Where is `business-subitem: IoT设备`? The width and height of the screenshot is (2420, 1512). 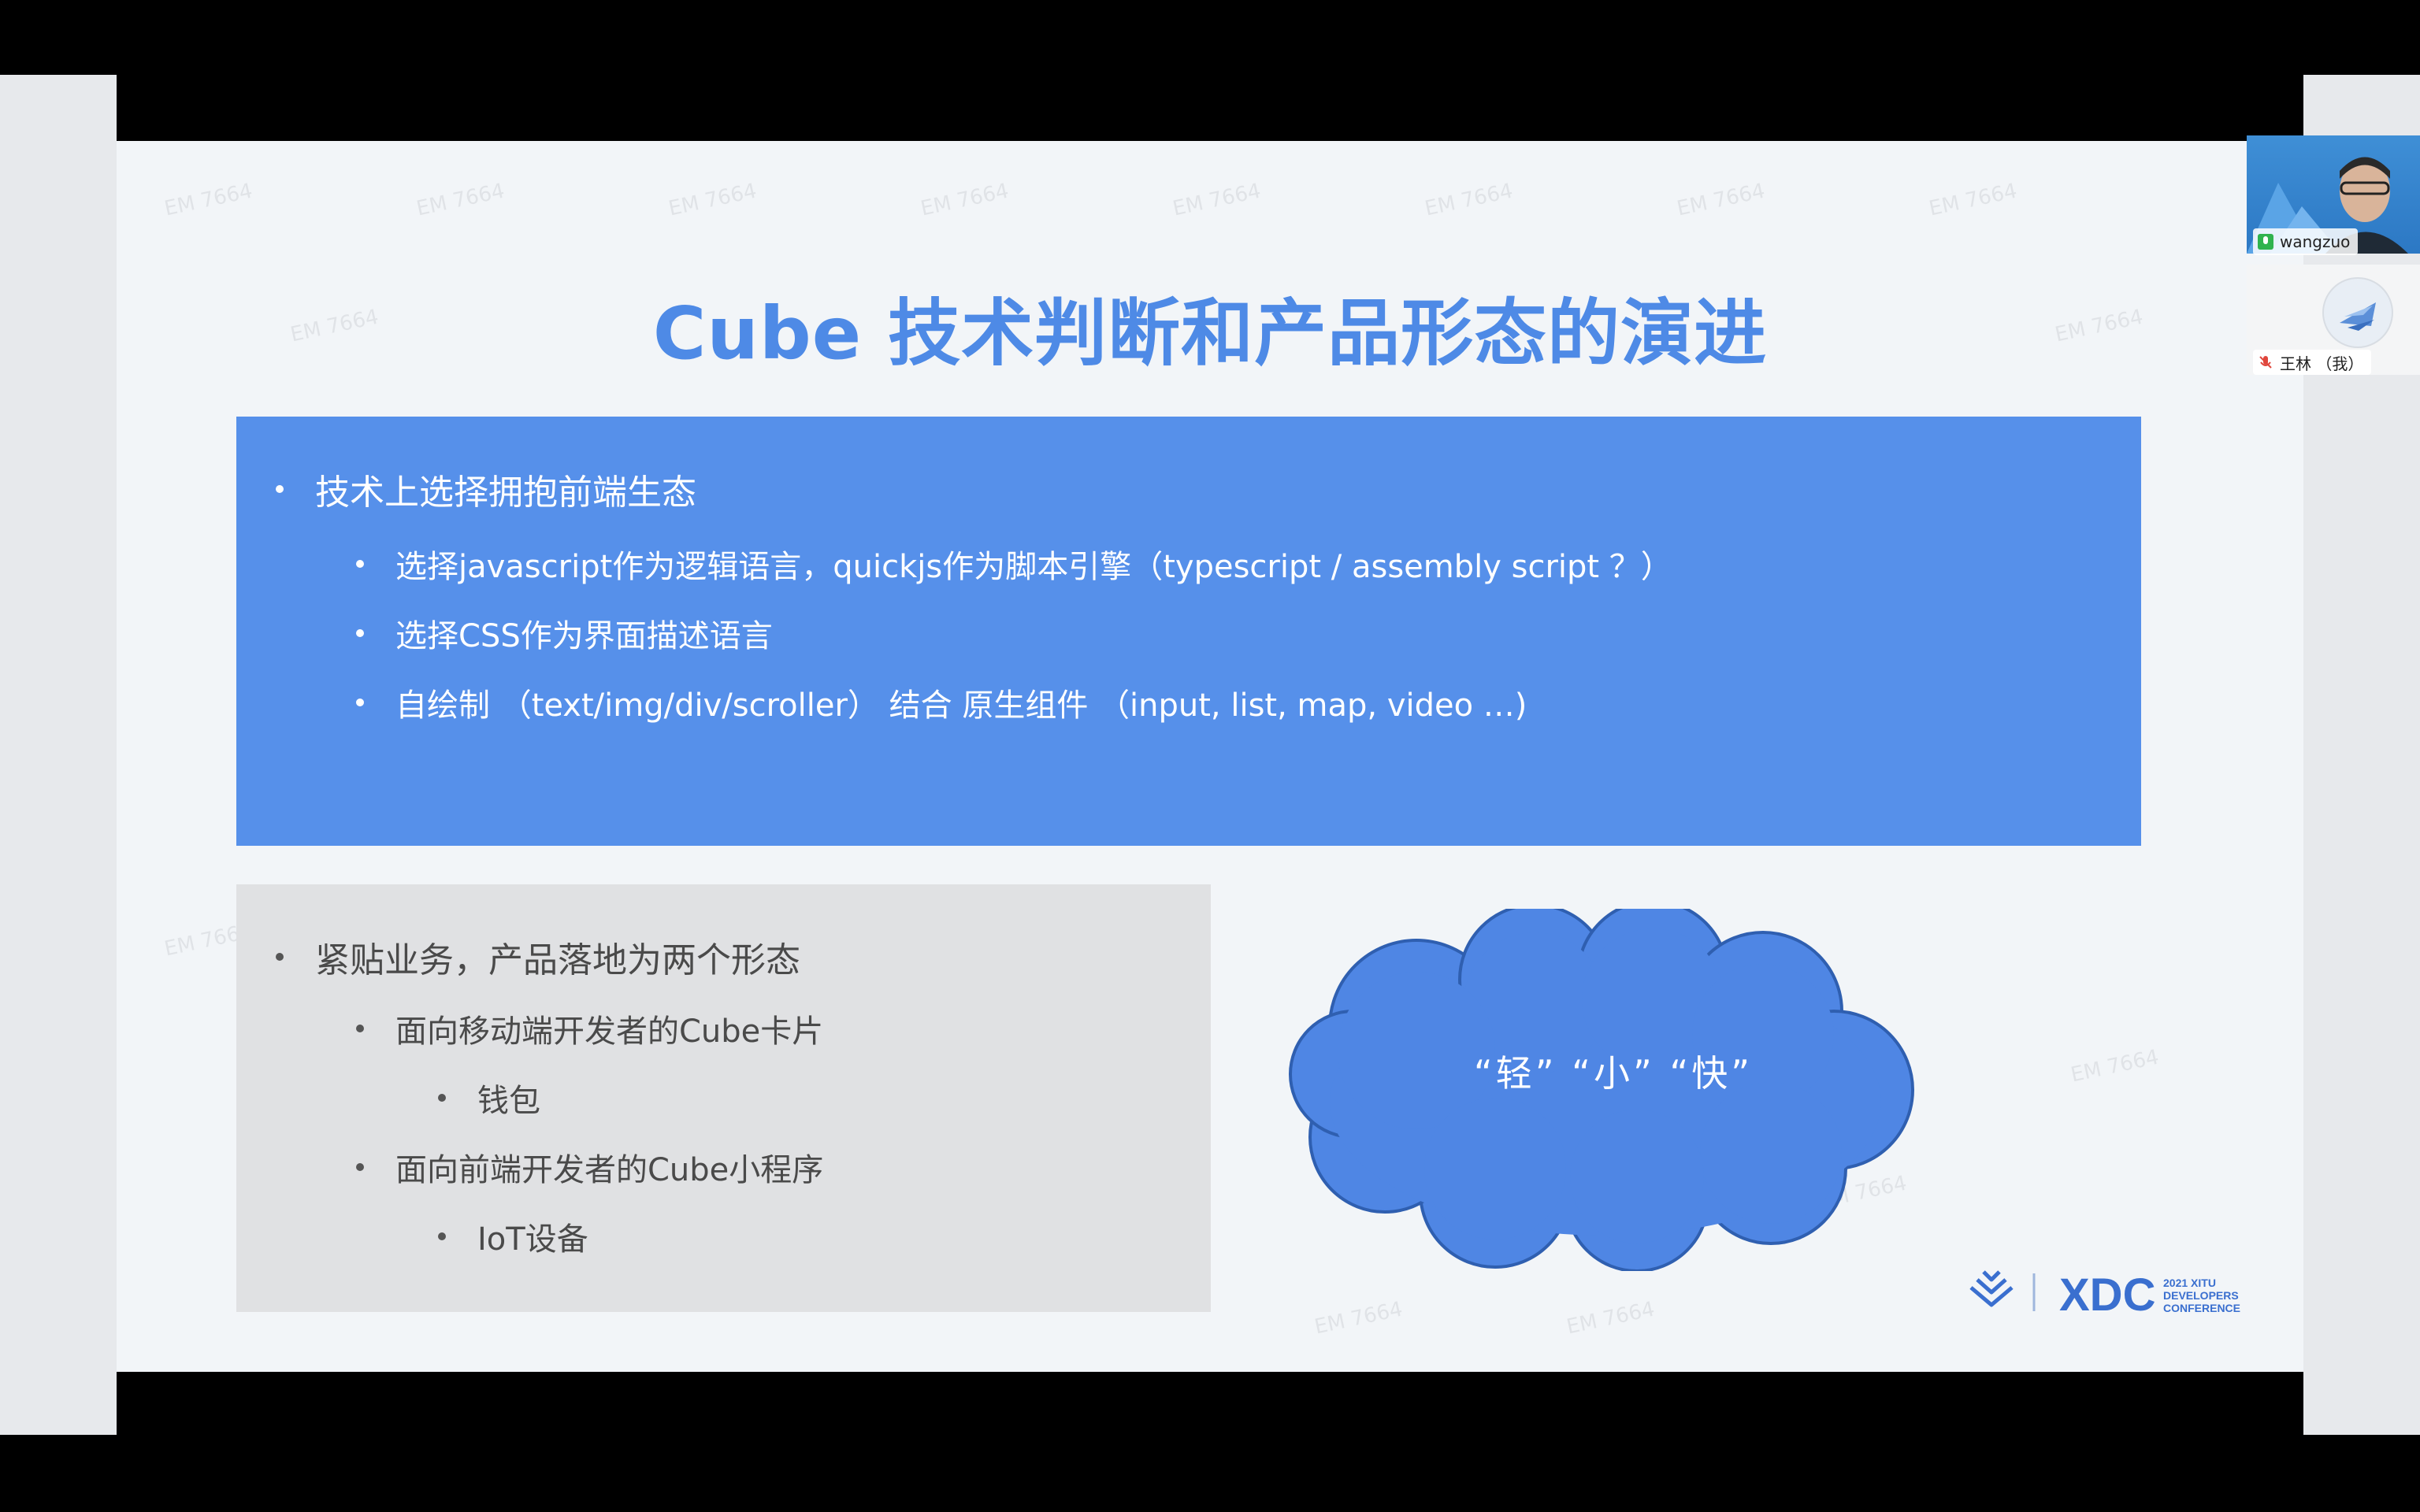
business-subitem: IoT设备 is located at coordinates (513, 1236).